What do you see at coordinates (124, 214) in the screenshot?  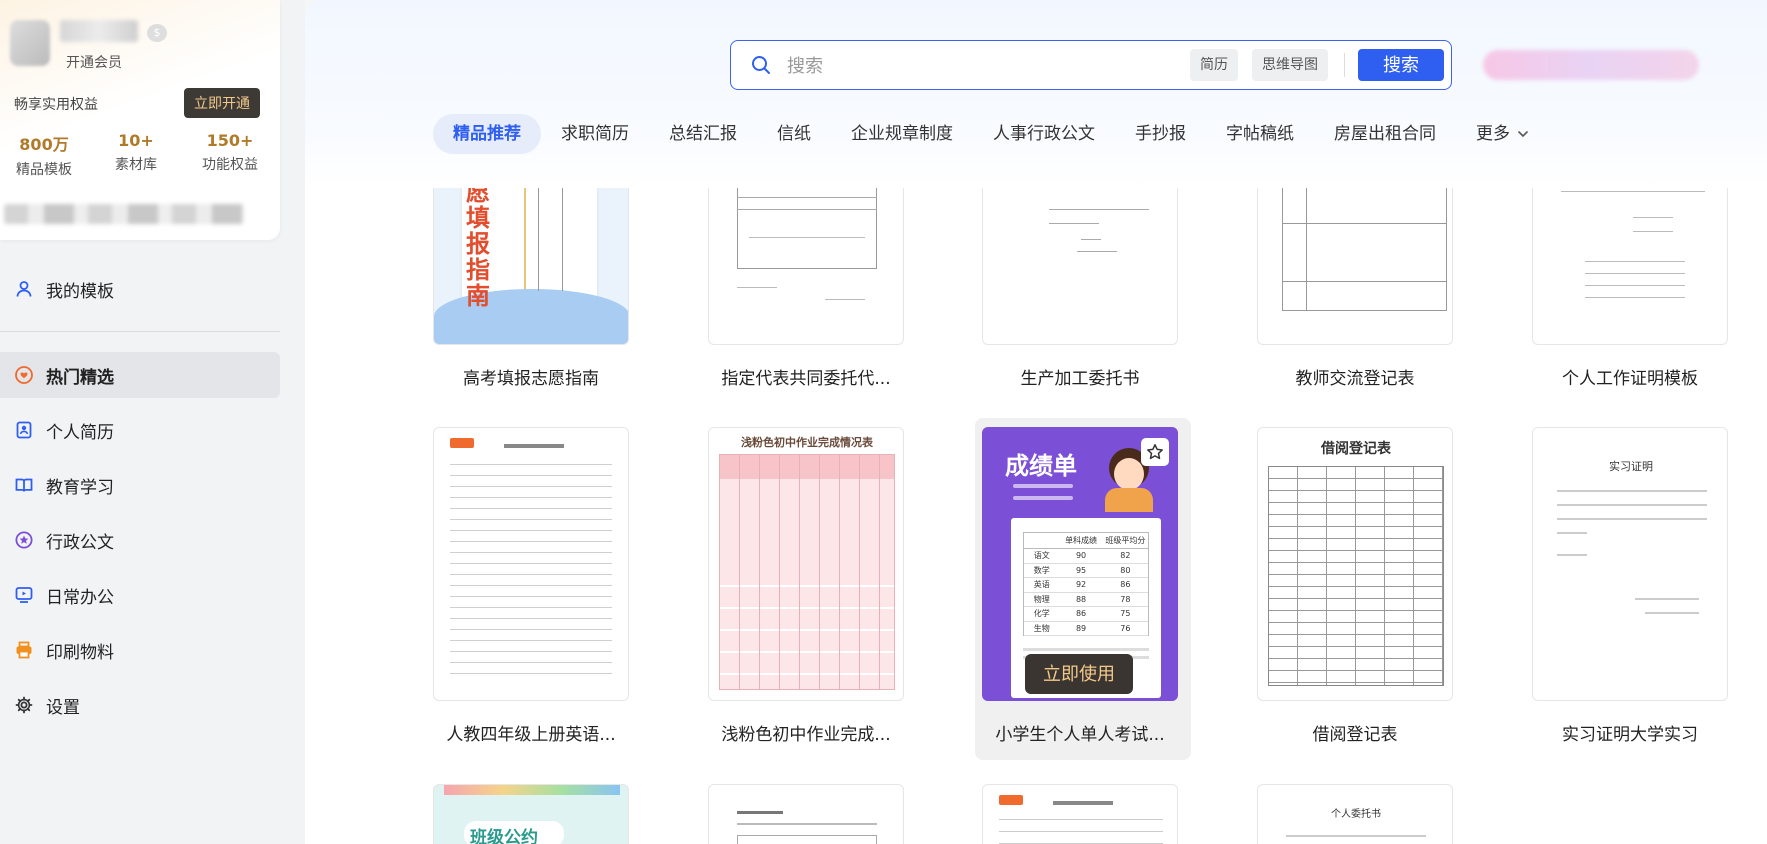 I see `blurred-info` at bounding box center [124, 214].